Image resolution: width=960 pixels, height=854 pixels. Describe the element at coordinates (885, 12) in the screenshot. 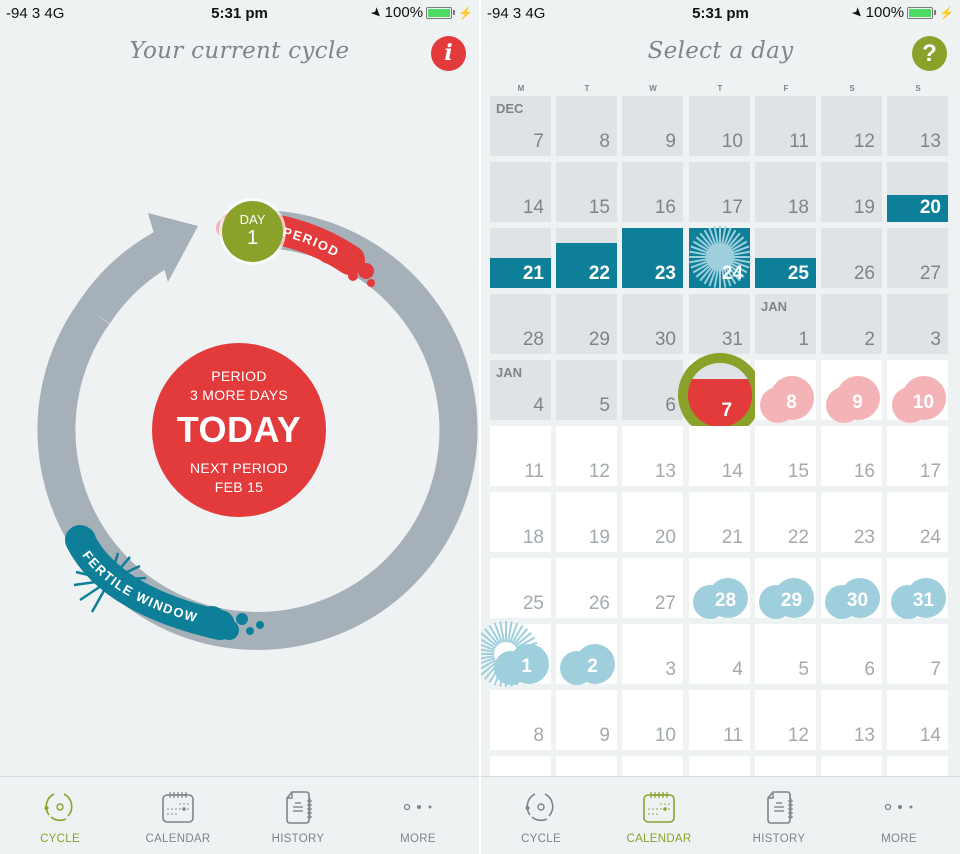

I see `battery-percent: 100%` at that location.